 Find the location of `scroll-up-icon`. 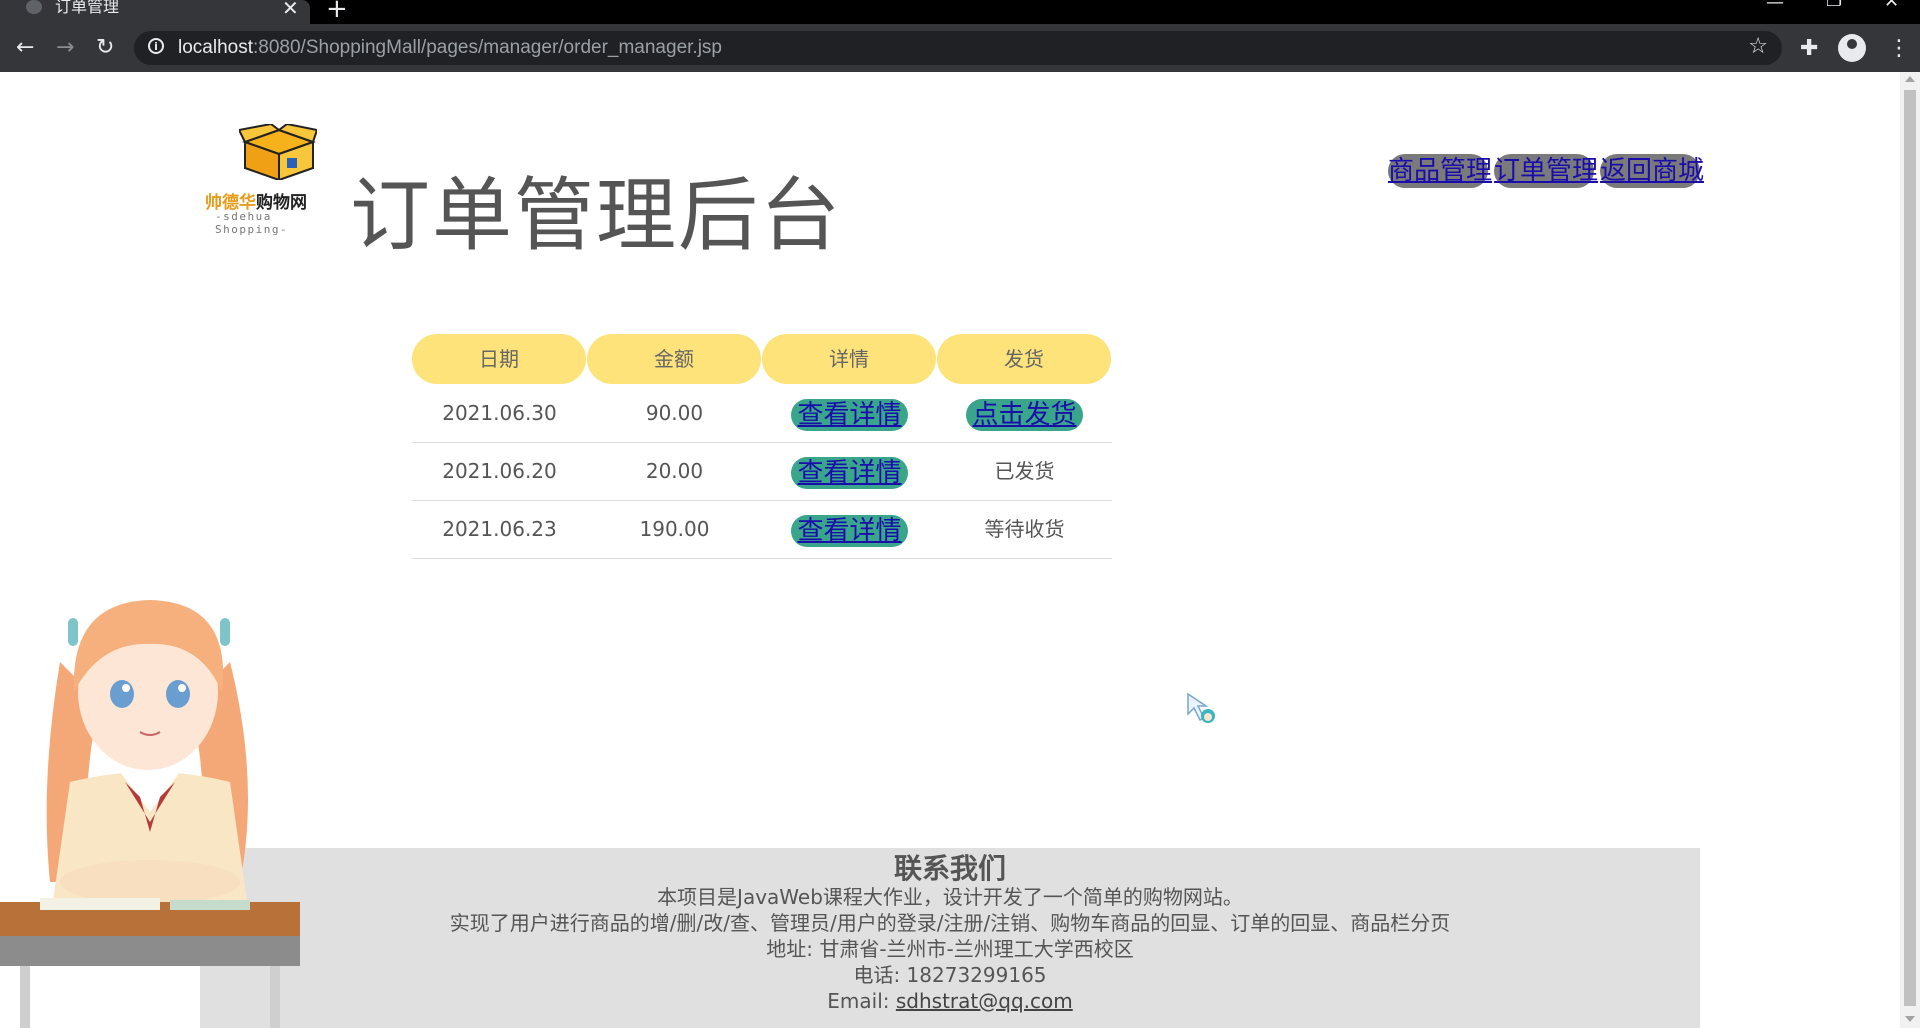

scroll-up-icon is located at coordinates (1910, 79).